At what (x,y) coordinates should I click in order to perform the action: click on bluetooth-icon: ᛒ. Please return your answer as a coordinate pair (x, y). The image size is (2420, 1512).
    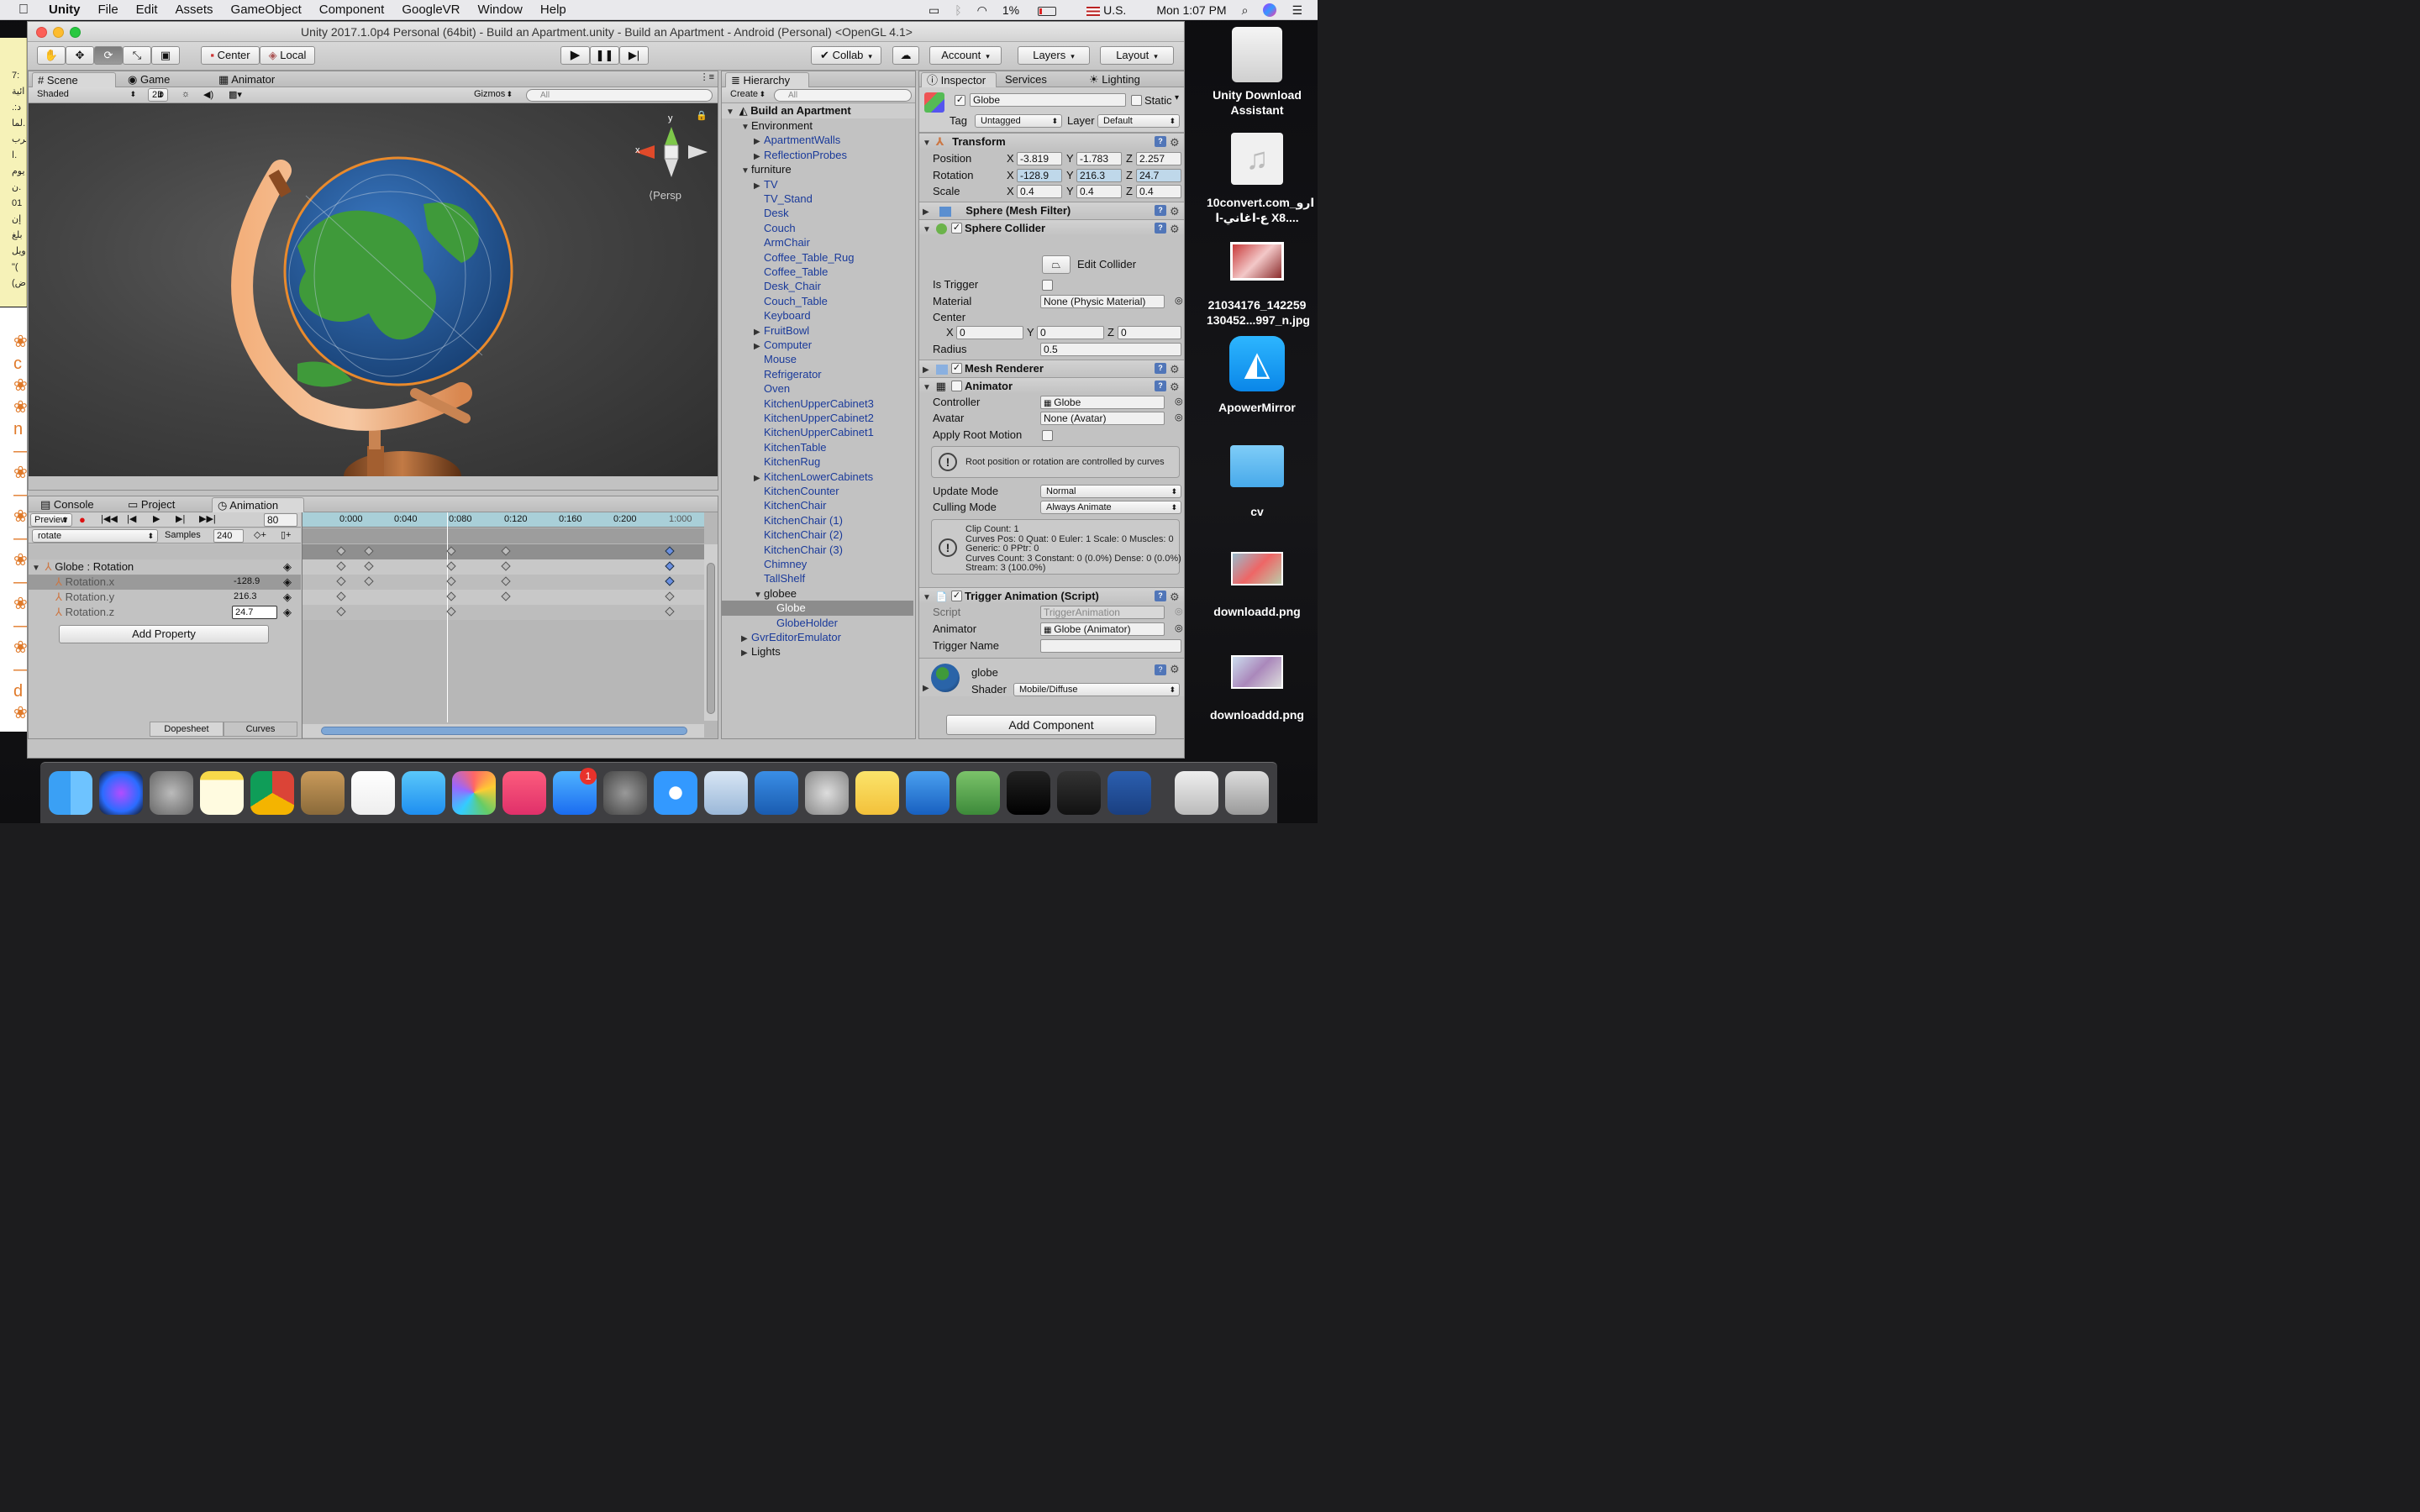
    Looking at the image, I should click on (958, 10).